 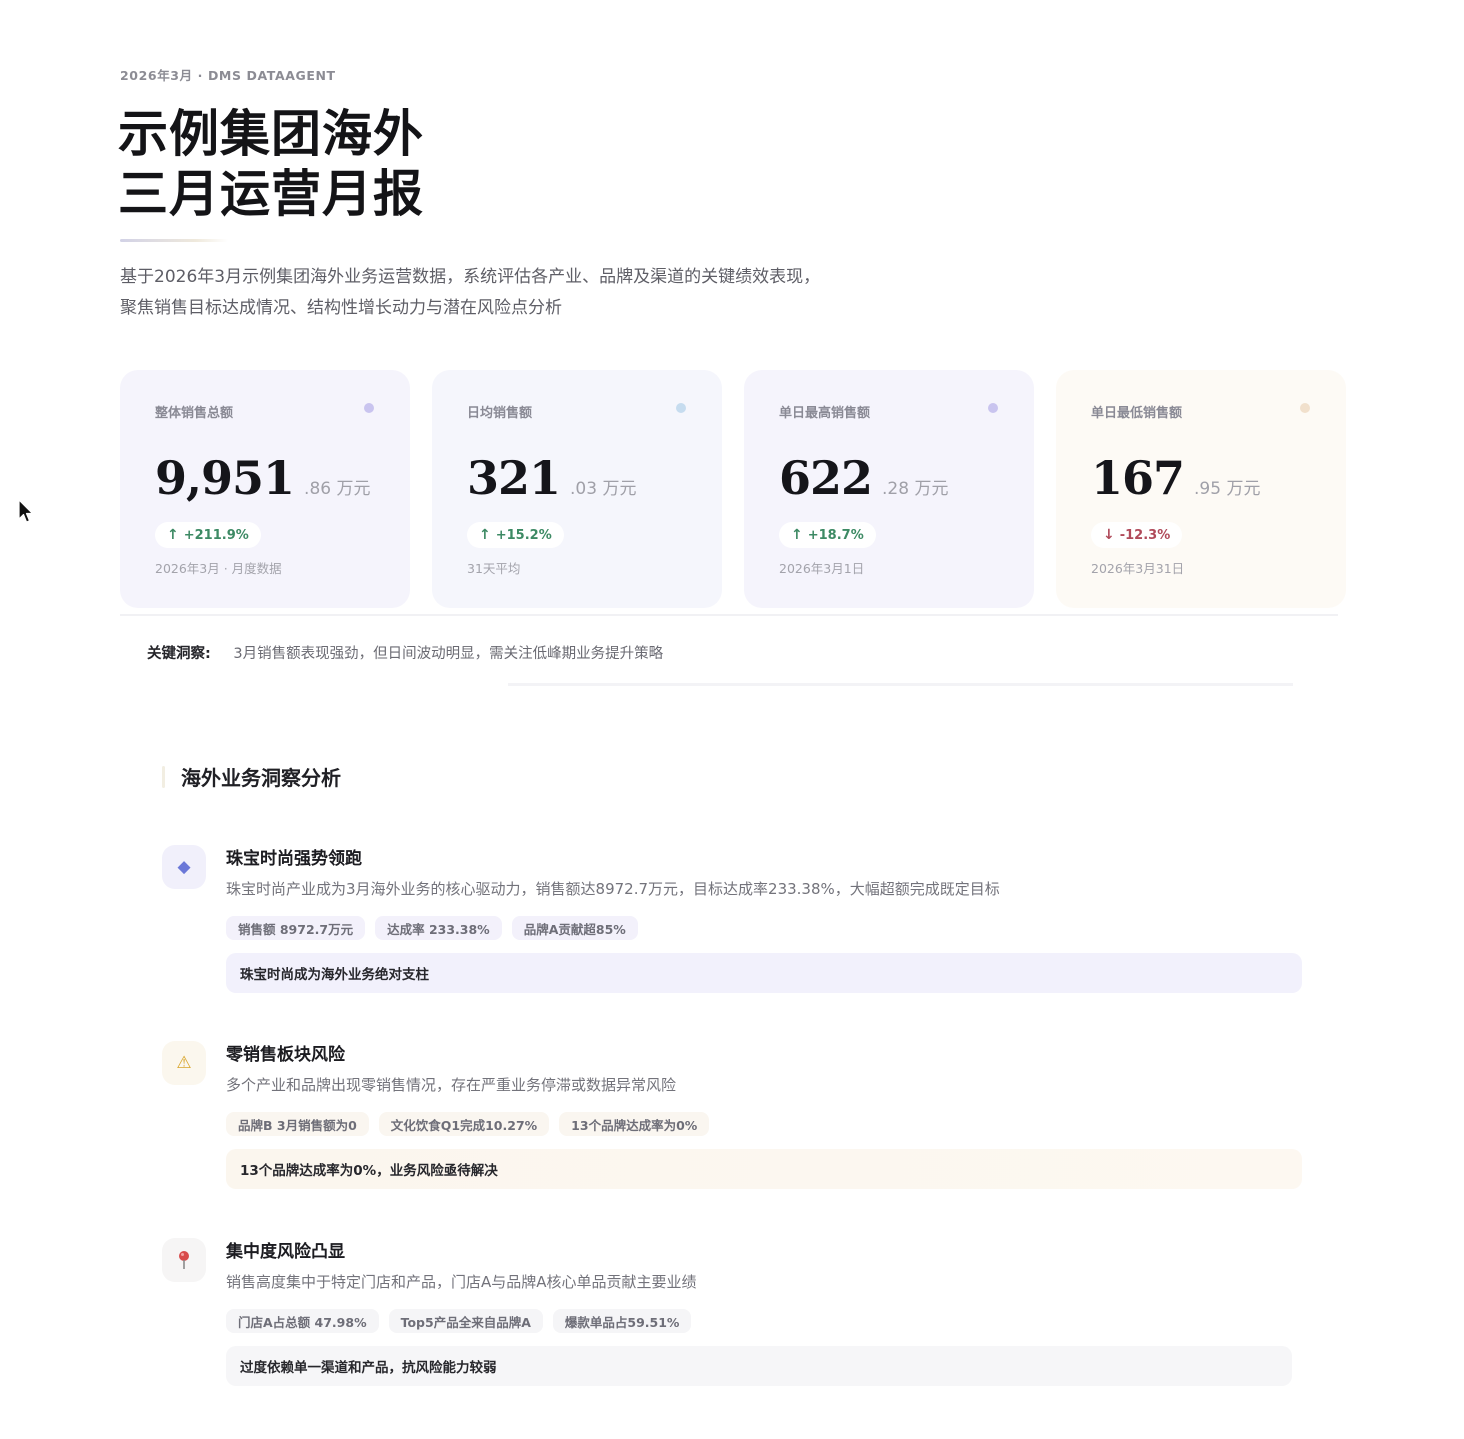 What do you see at coordinates (461, 1282) in the screenshot?
I see `insight-item-desc: 销售高度集中于特定门店和产品，门店A与品牌A核心单品贡献主要业绩` at bounding box center [461, 1282].